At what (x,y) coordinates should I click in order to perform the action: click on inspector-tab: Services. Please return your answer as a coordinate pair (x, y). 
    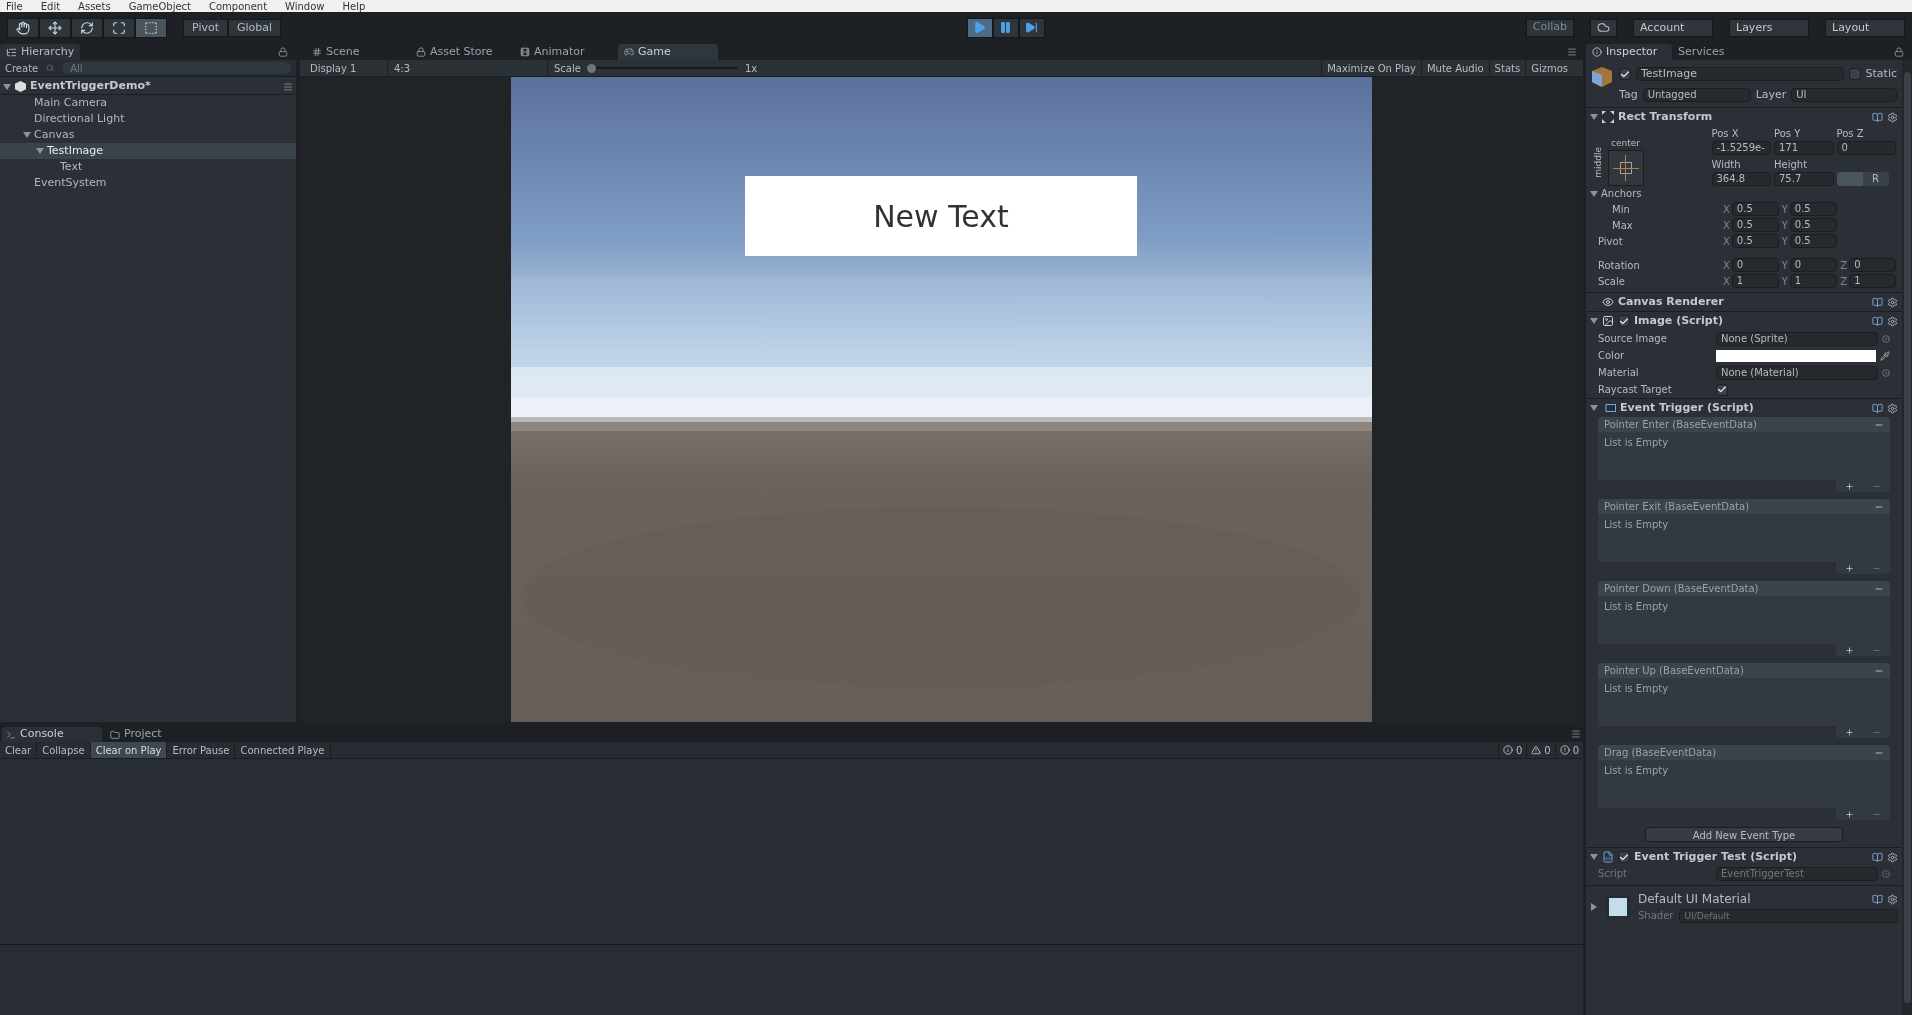
    Looking at the image, I should click on (1715, 52).